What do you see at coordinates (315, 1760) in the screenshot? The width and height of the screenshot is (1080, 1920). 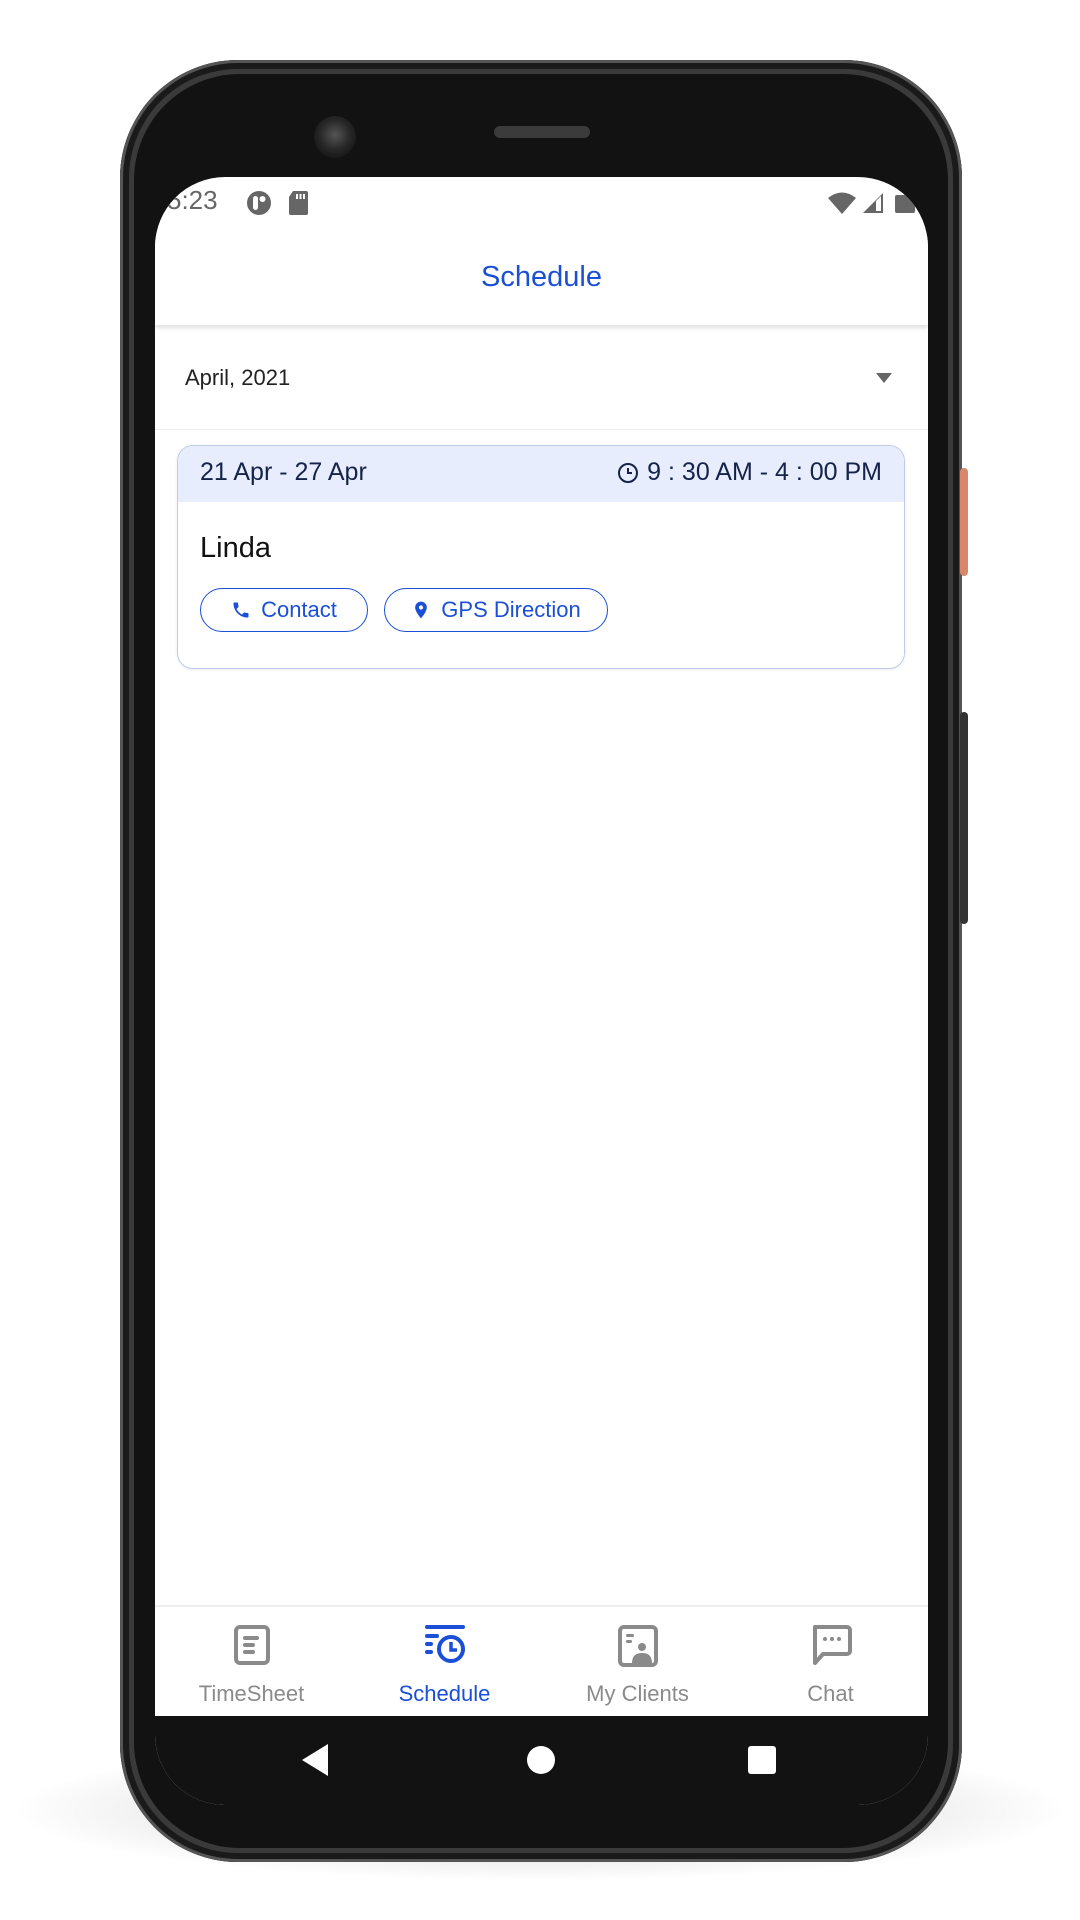 I see `back-icon` at bounding box center [315, 1760].